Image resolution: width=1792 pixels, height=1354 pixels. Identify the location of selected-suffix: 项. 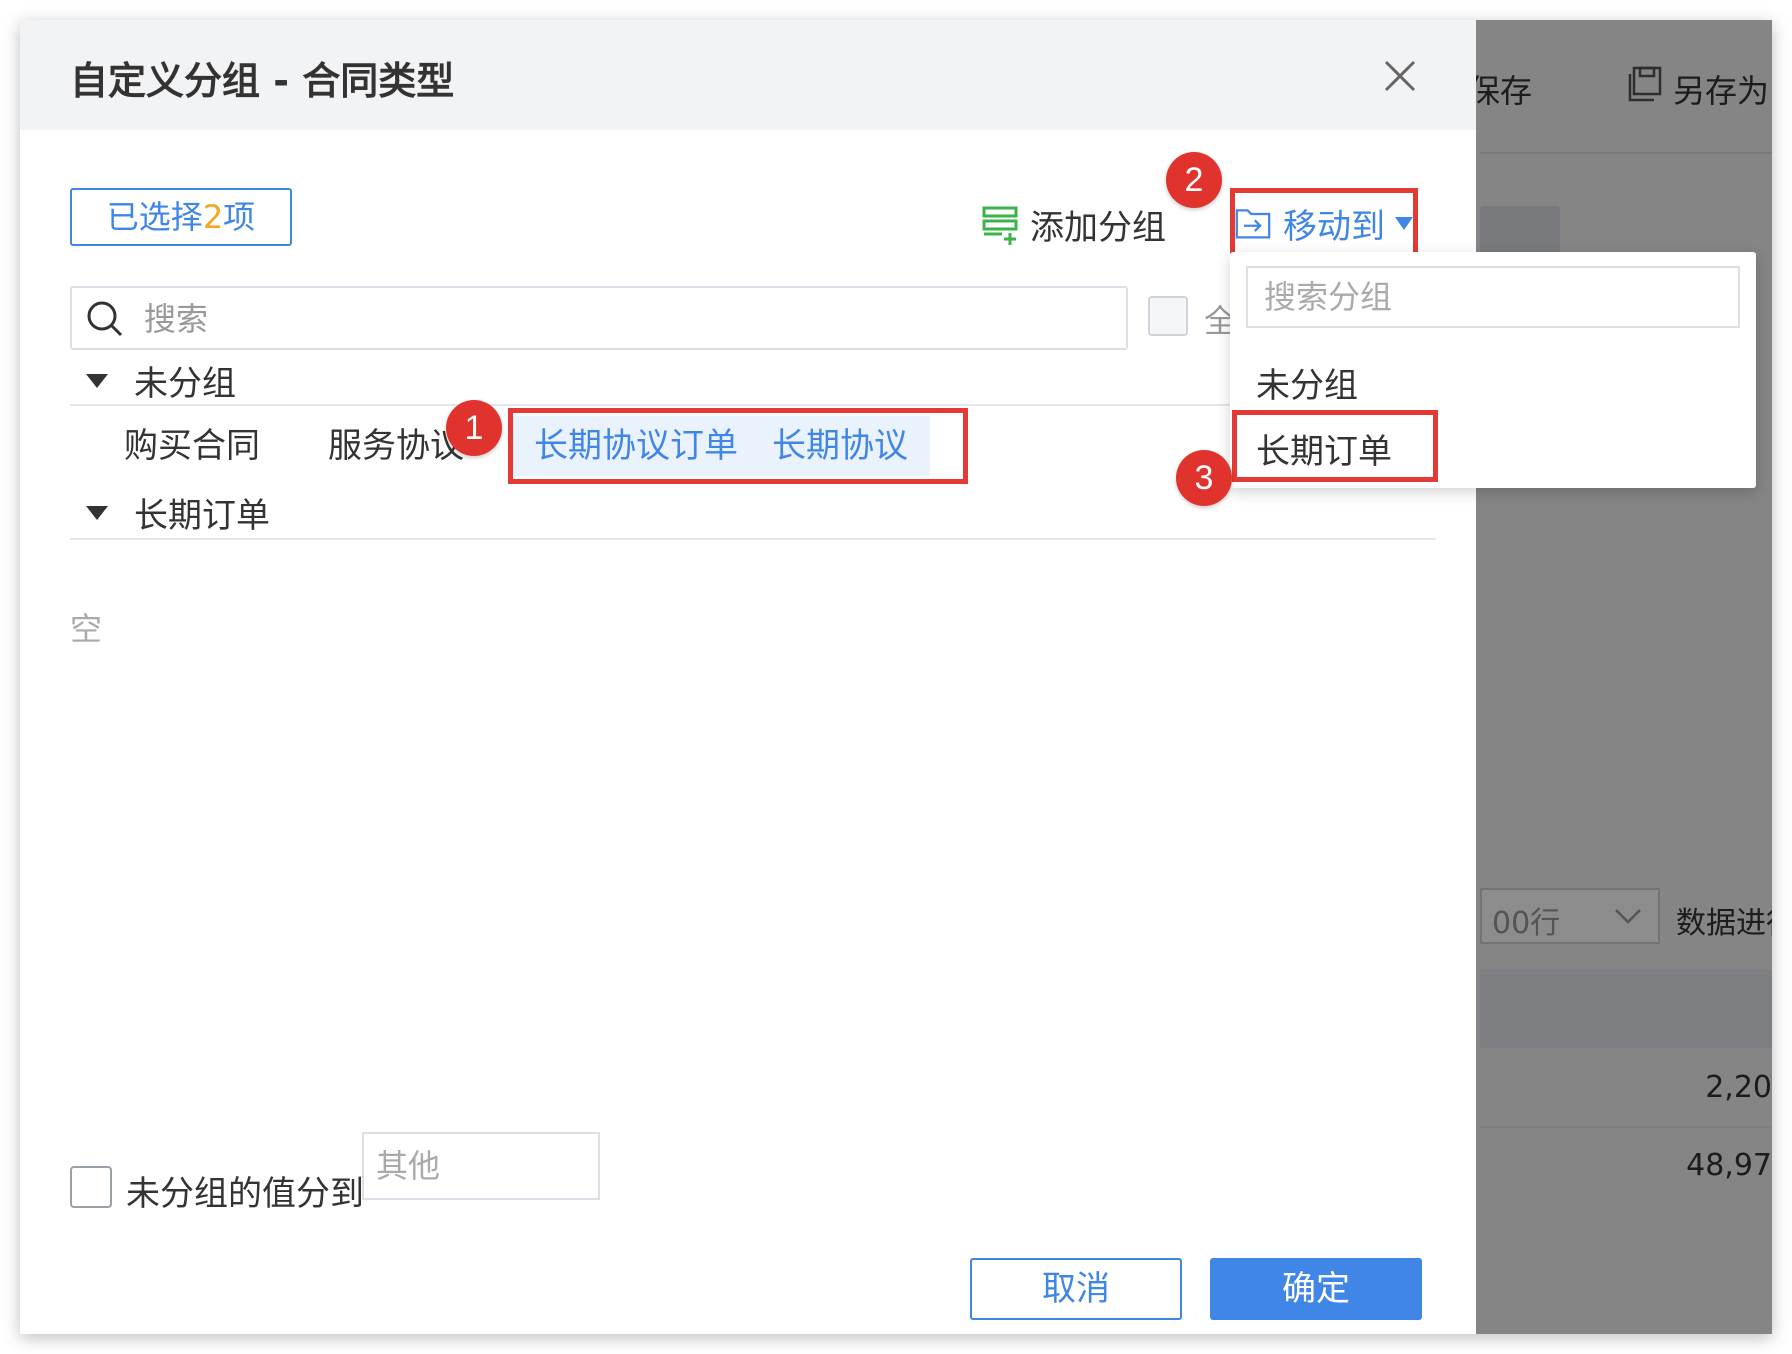
(239, 217).